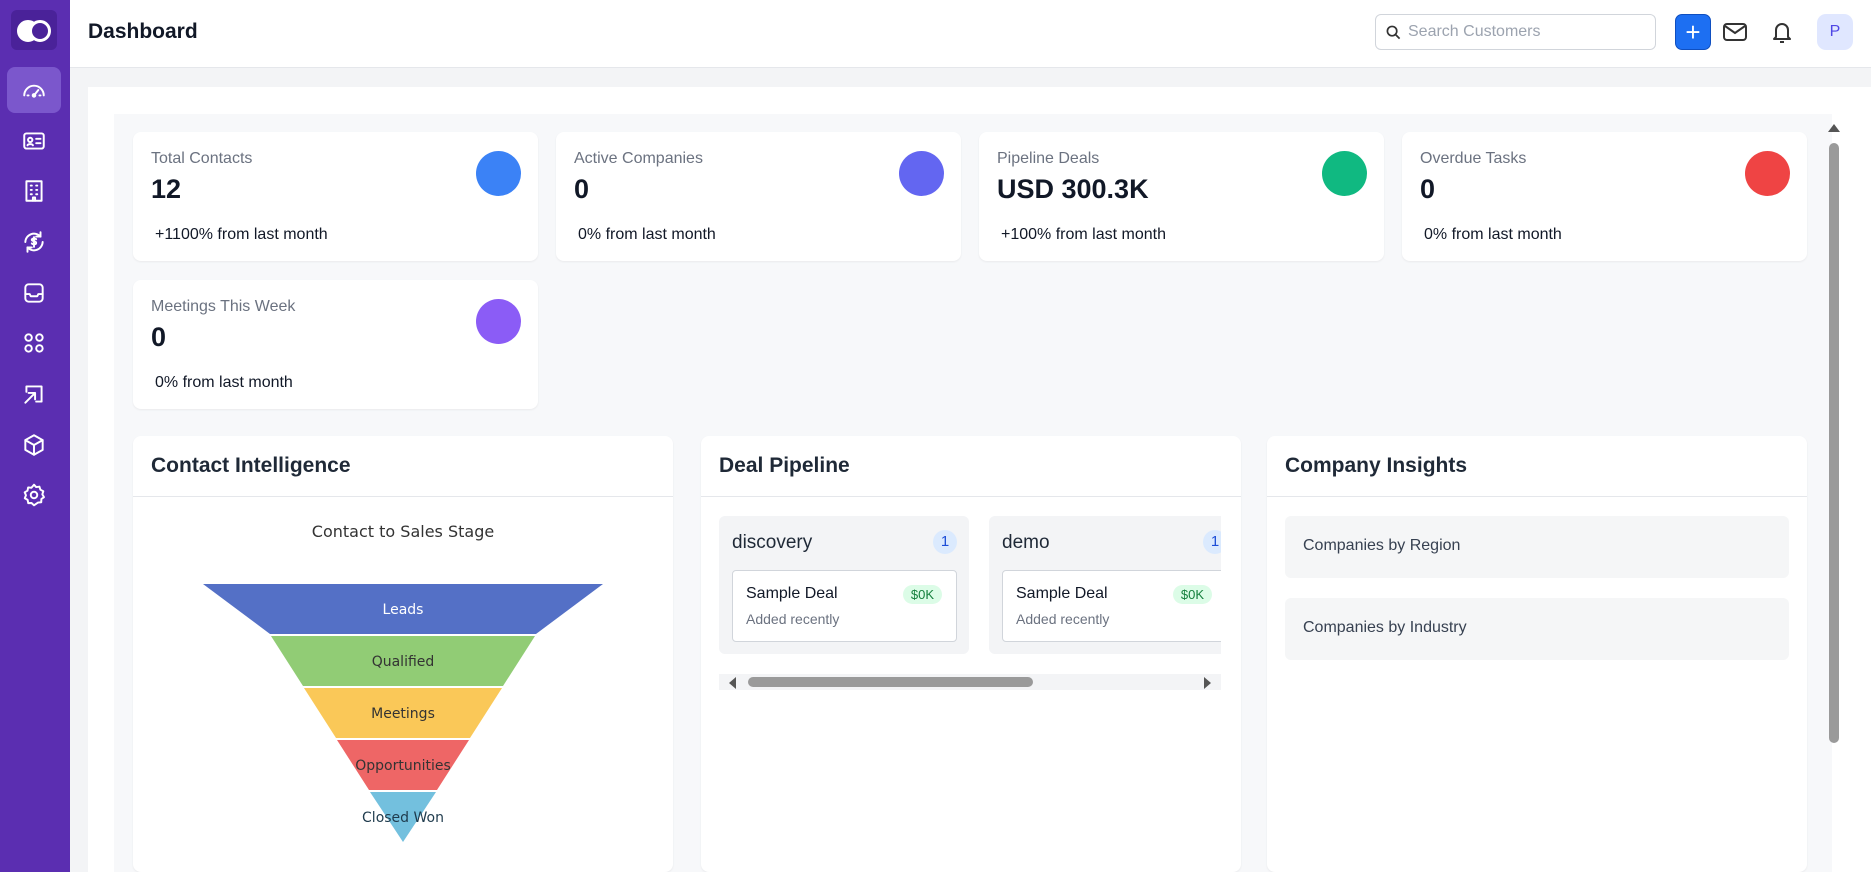 Image resolution: width=1871 pixels, height=872 pixels. I want to click on nav-apps, so click(34, 343).